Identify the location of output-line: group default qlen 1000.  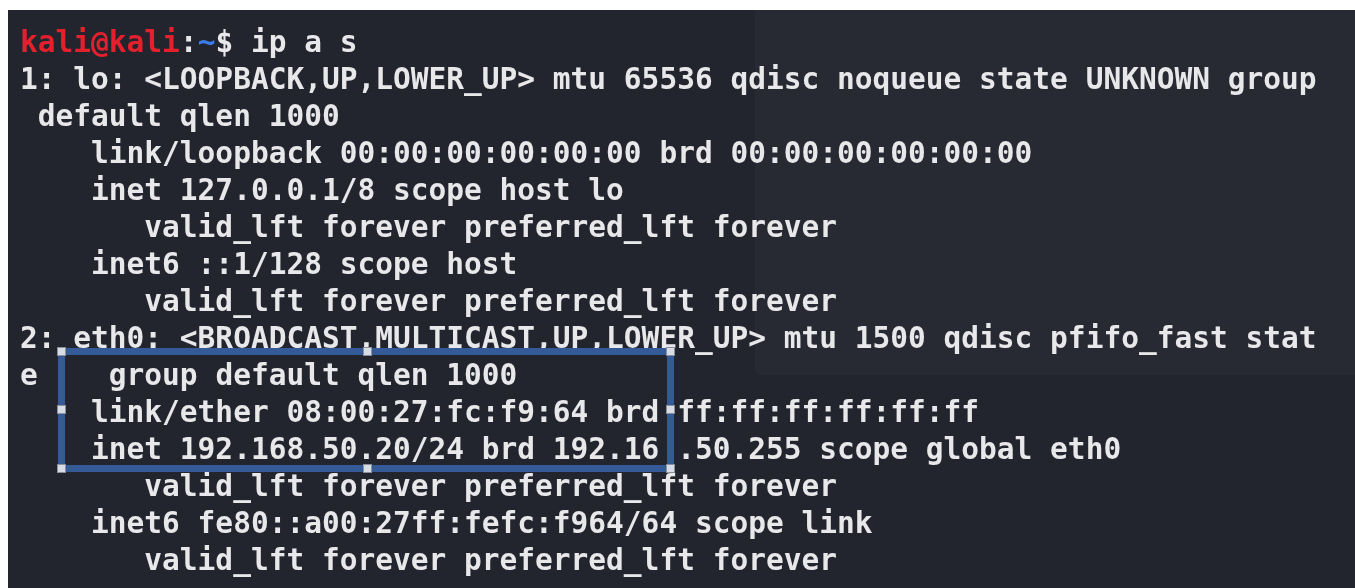
(313, 375).